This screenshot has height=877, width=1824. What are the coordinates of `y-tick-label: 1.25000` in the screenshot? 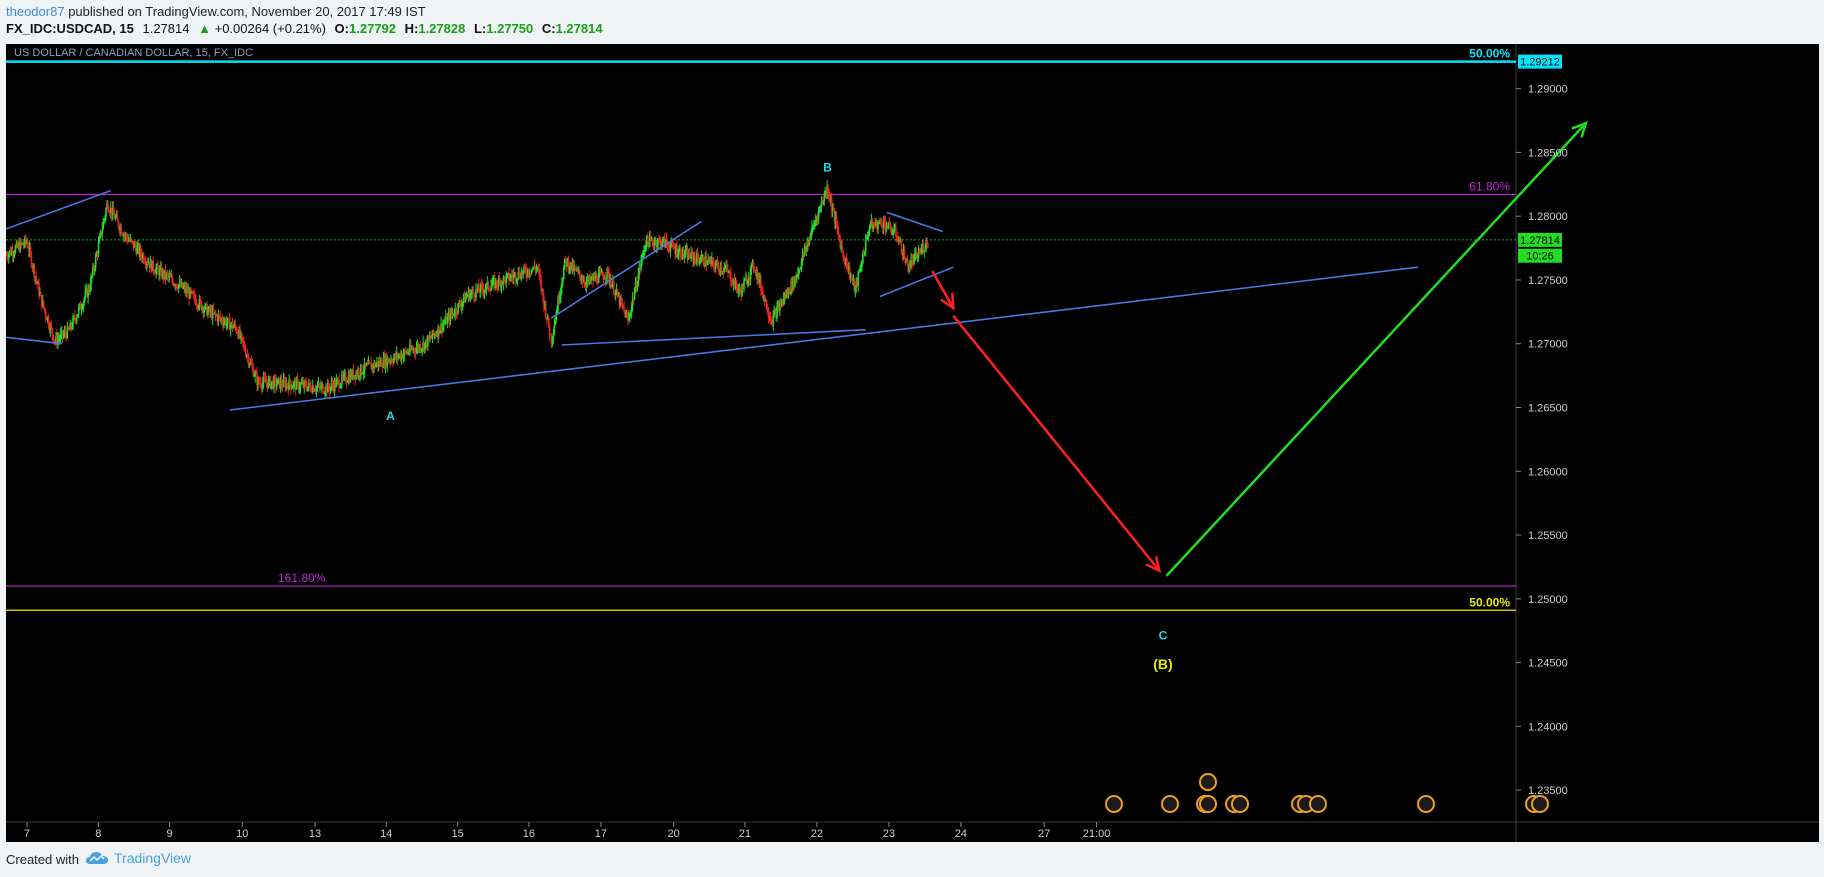 It's located at (1548, 600).